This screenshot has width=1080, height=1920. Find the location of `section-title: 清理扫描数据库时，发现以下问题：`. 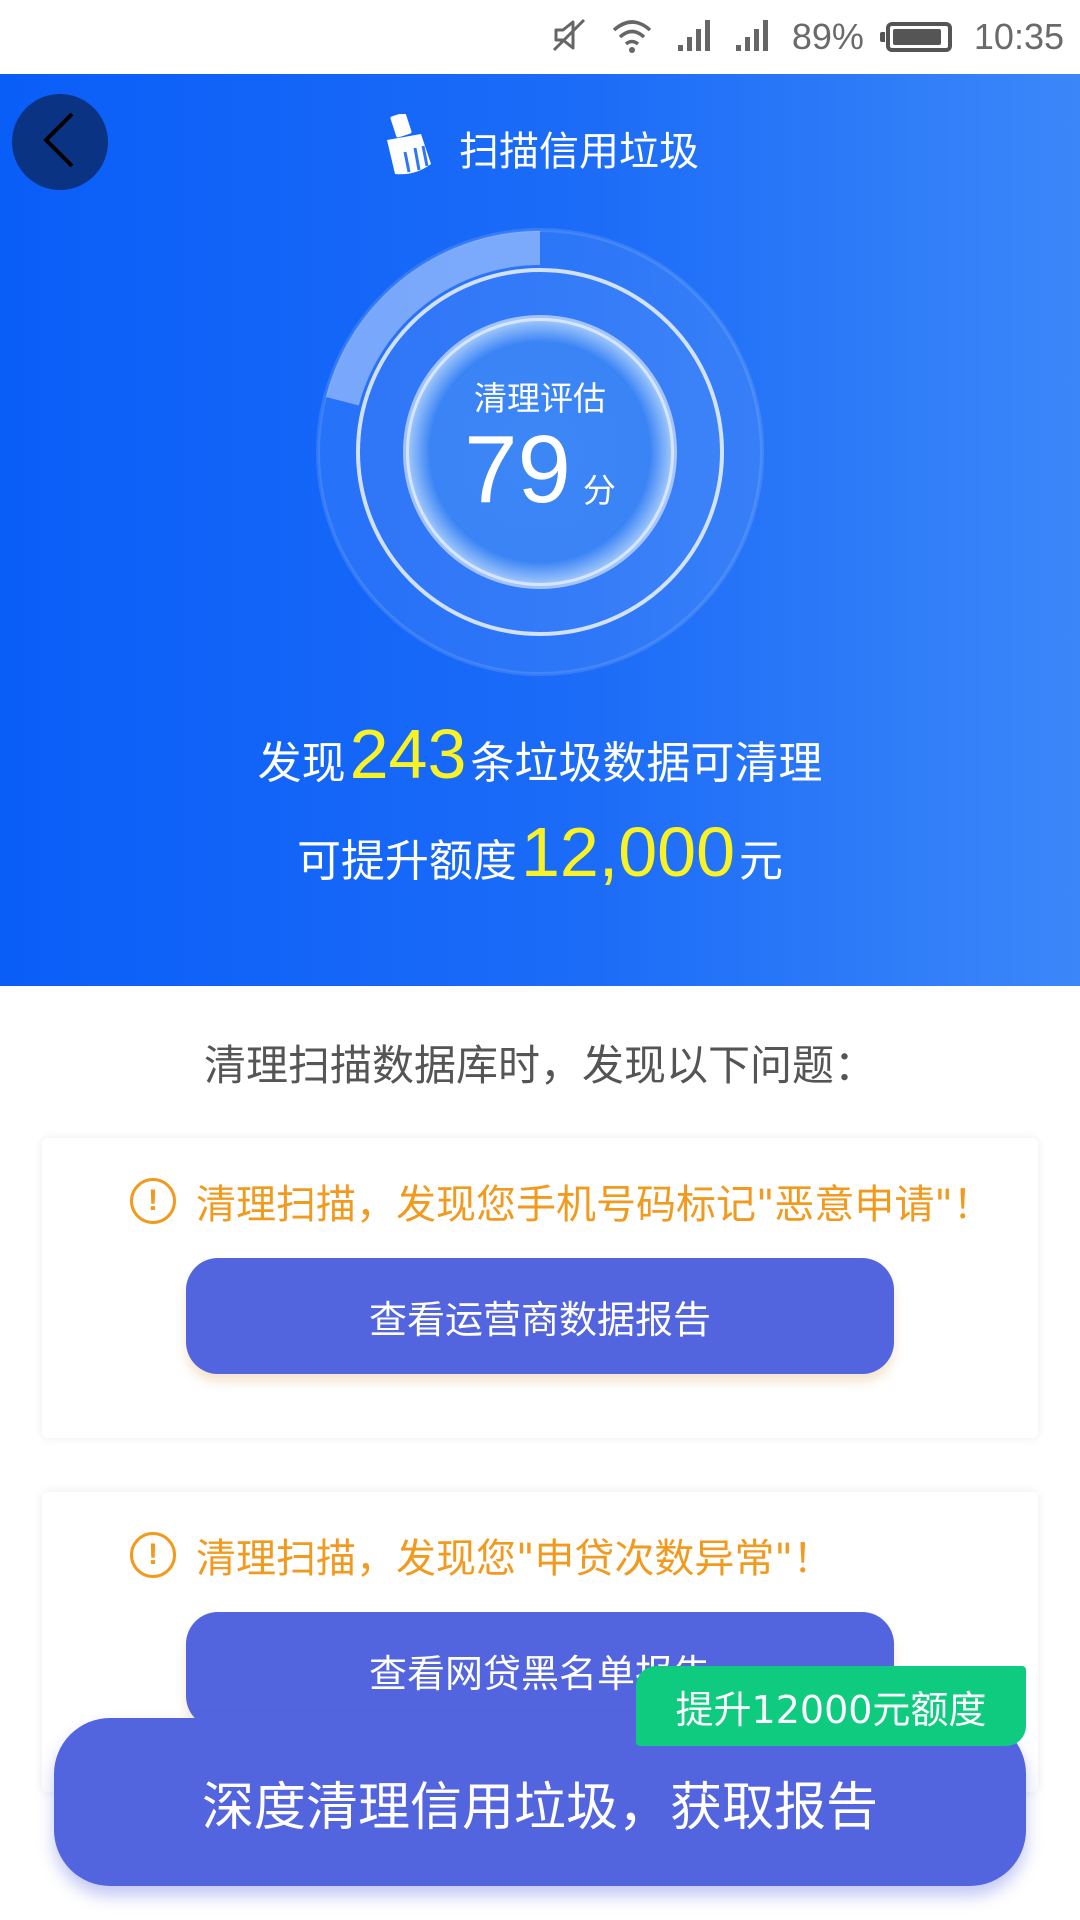

section-title: 清理扫描数据库时，发现以下问题： is located at coordinates (539, 1065).